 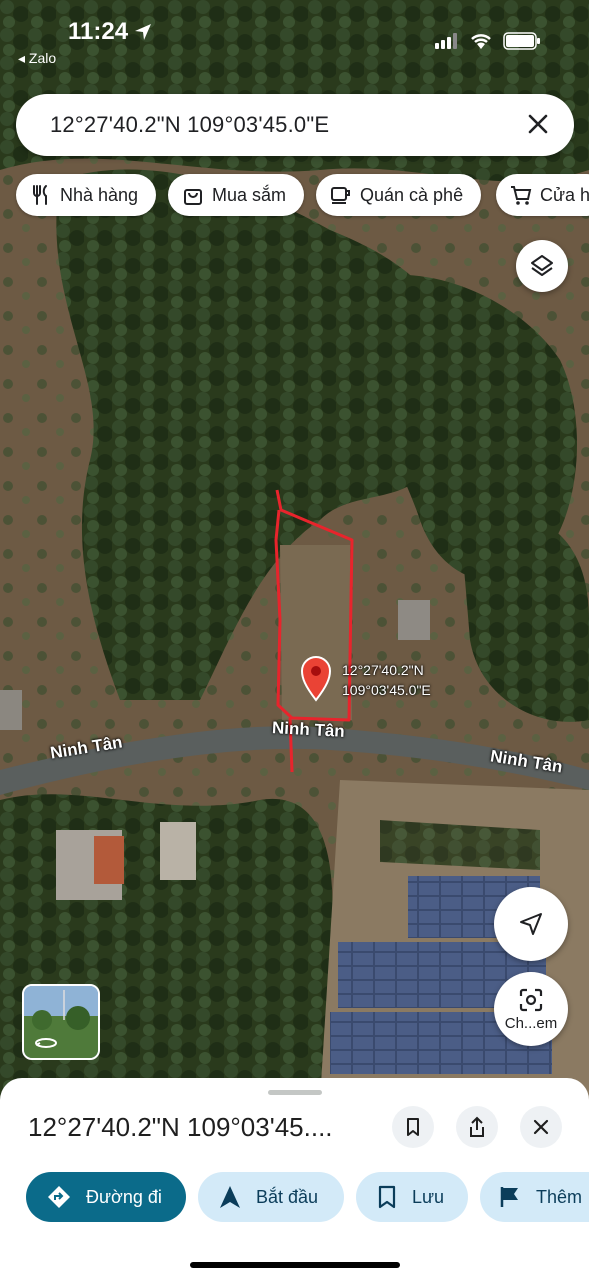 What do you see at coordinates (521, 41) in the screenshot?
I see `battery-icon` at bounding box center [521, 41].